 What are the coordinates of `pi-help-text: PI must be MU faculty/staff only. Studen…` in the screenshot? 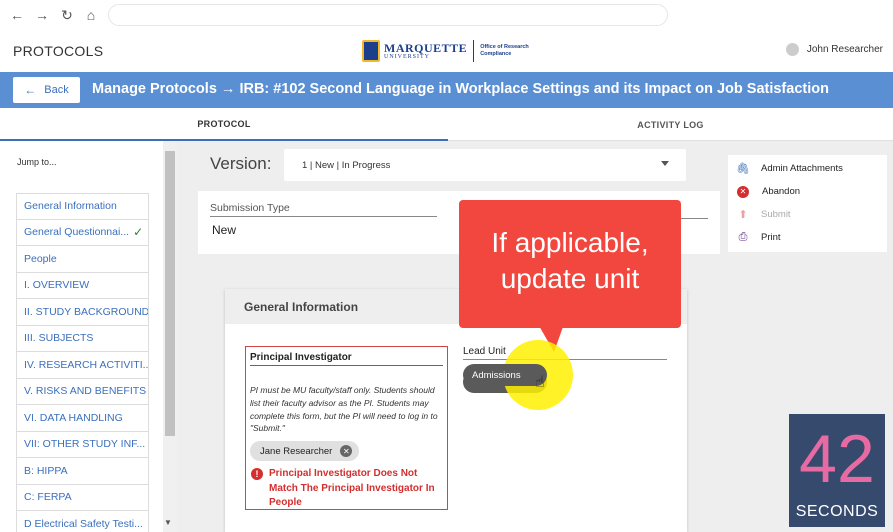 It's located at (344, 409).